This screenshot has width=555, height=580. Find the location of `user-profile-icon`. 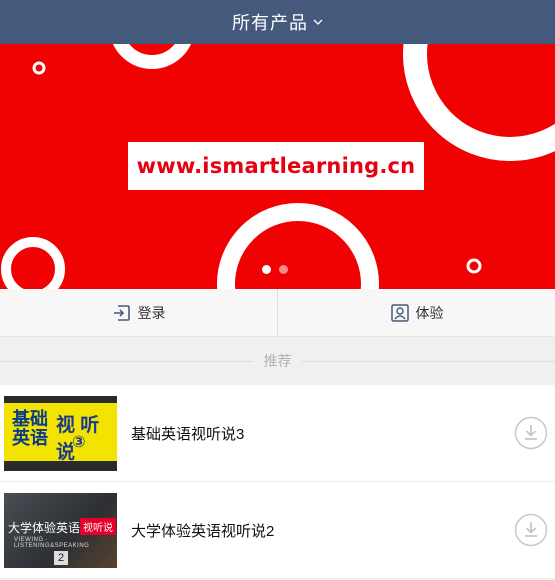

user-profile-icon is located at coordinates (399, 312).